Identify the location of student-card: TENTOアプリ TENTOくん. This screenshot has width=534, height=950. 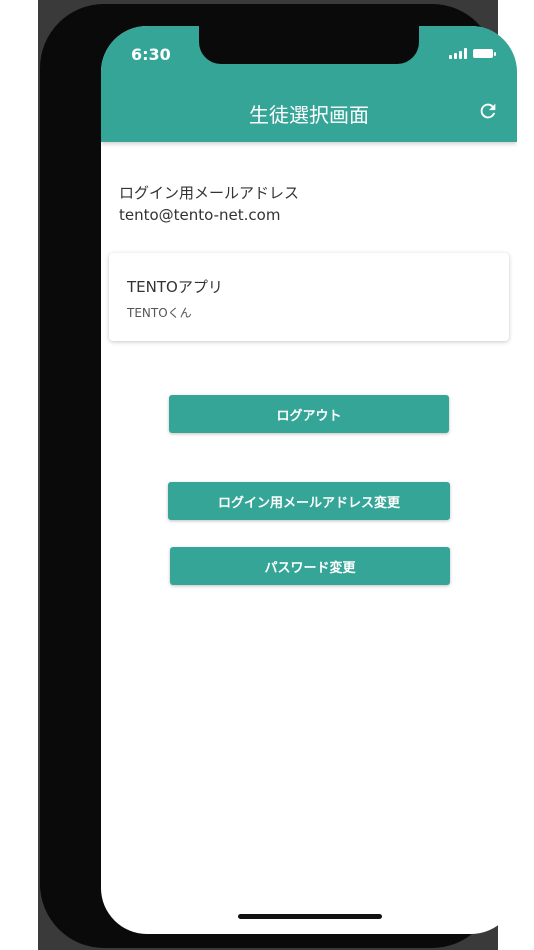
(309, 297).